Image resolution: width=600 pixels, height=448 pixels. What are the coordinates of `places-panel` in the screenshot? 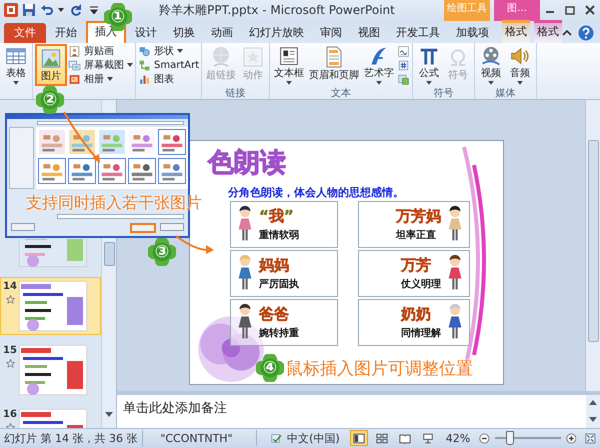 It's located at (21, 158).